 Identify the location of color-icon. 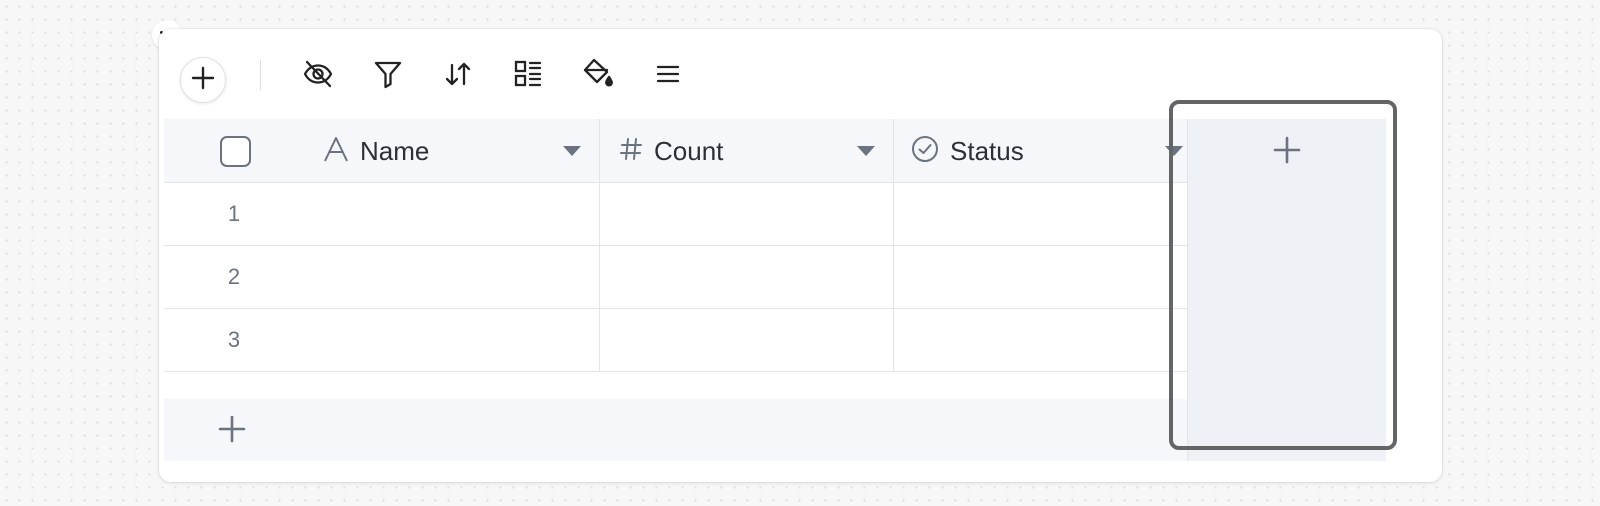
(598, 76).